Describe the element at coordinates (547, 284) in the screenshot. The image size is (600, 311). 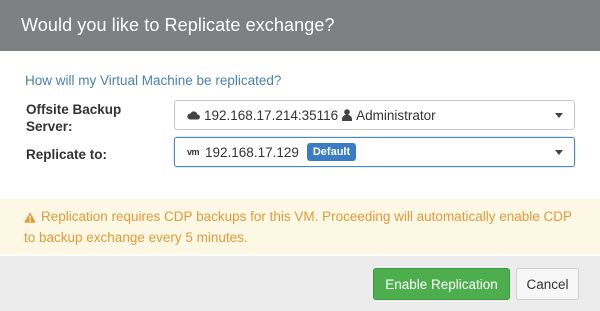
I see `cancel-button: Cancel` at that location.